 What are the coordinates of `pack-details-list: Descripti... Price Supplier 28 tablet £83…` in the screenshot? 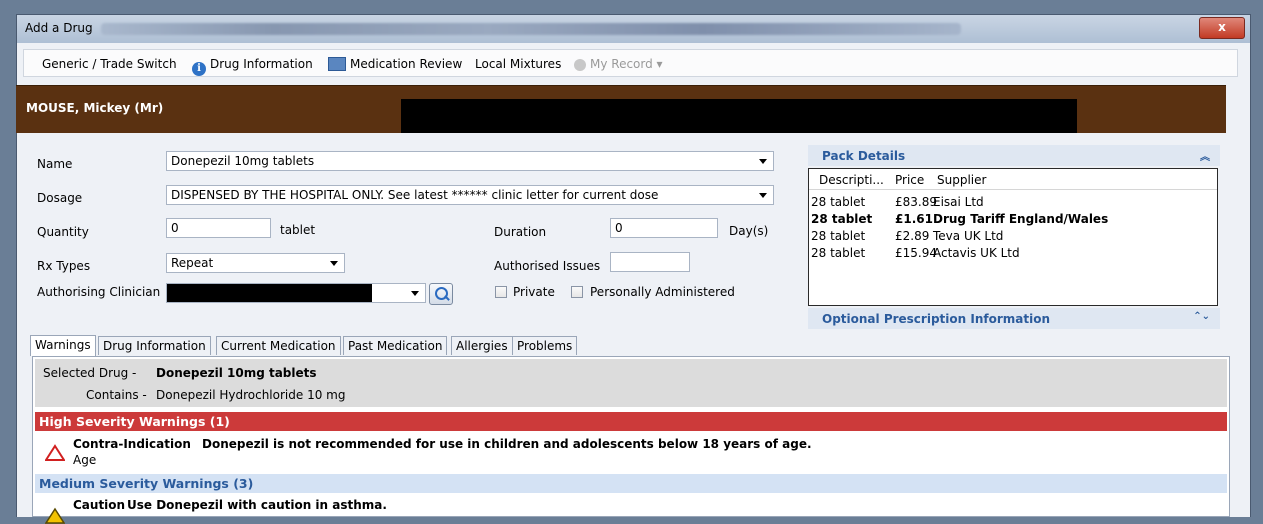 It's located at (1013, 237).